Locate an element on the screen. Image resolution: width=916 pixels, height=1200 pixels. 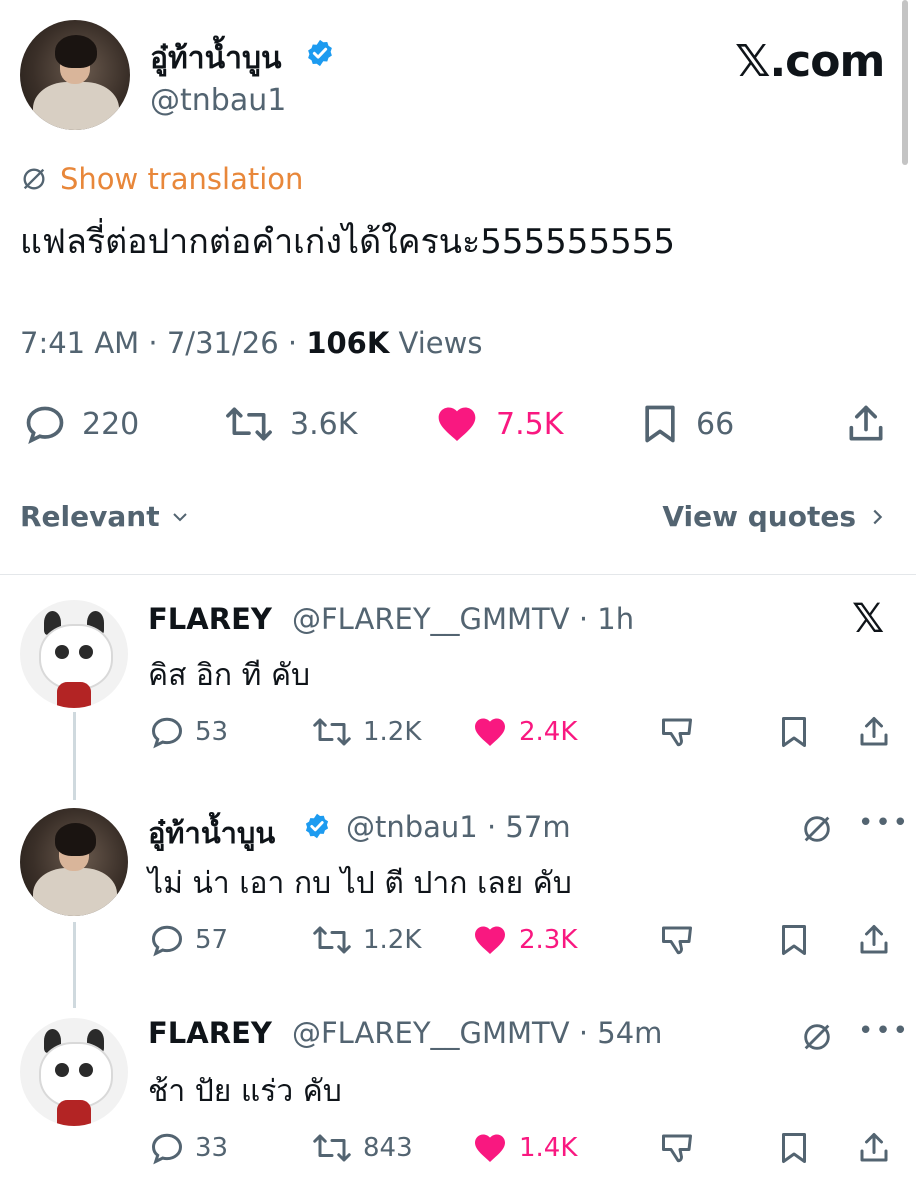
show-translation-label: Show translation is located at coordinates (181, 179).